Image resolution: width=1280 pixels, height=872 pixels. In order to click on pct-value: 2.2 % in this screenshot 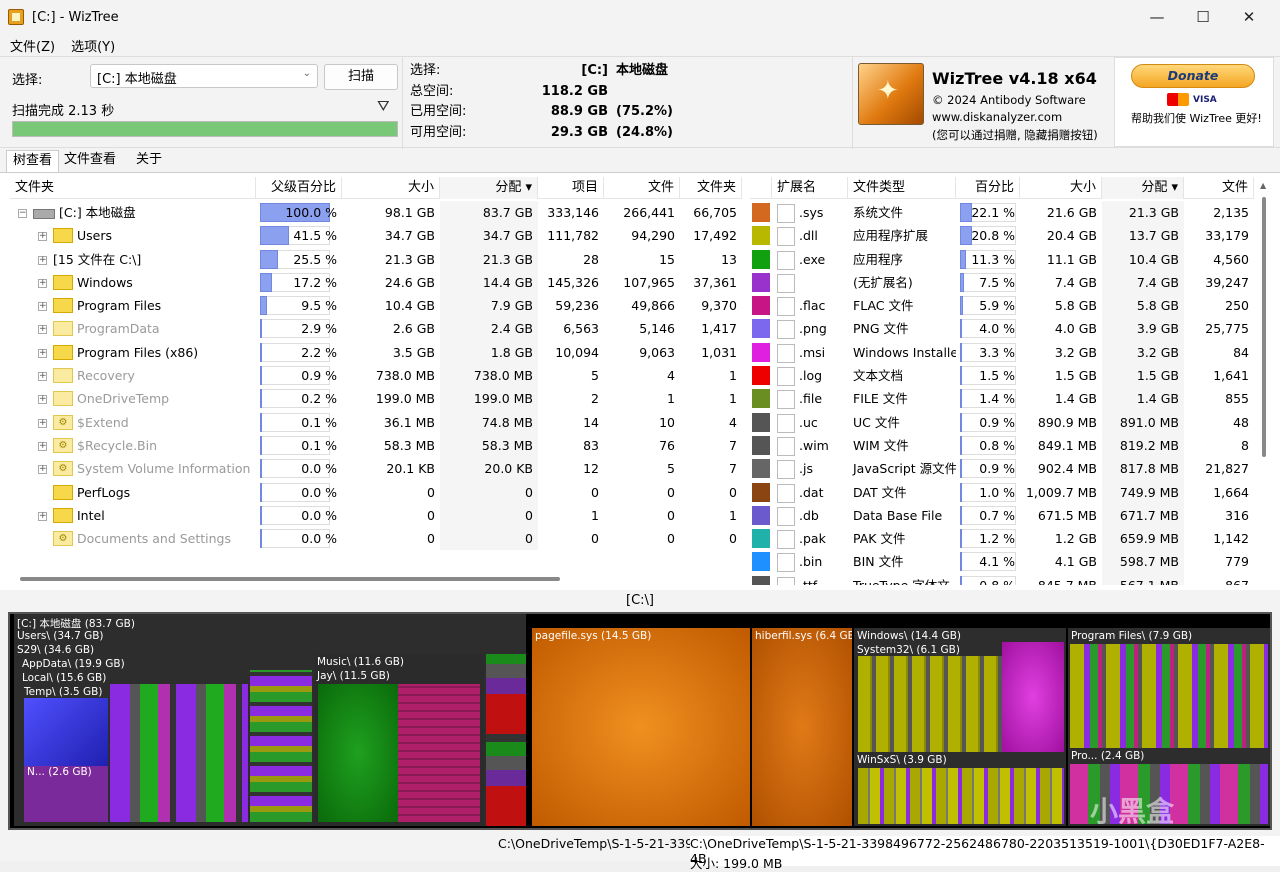, I will do `click(319, 352)`.